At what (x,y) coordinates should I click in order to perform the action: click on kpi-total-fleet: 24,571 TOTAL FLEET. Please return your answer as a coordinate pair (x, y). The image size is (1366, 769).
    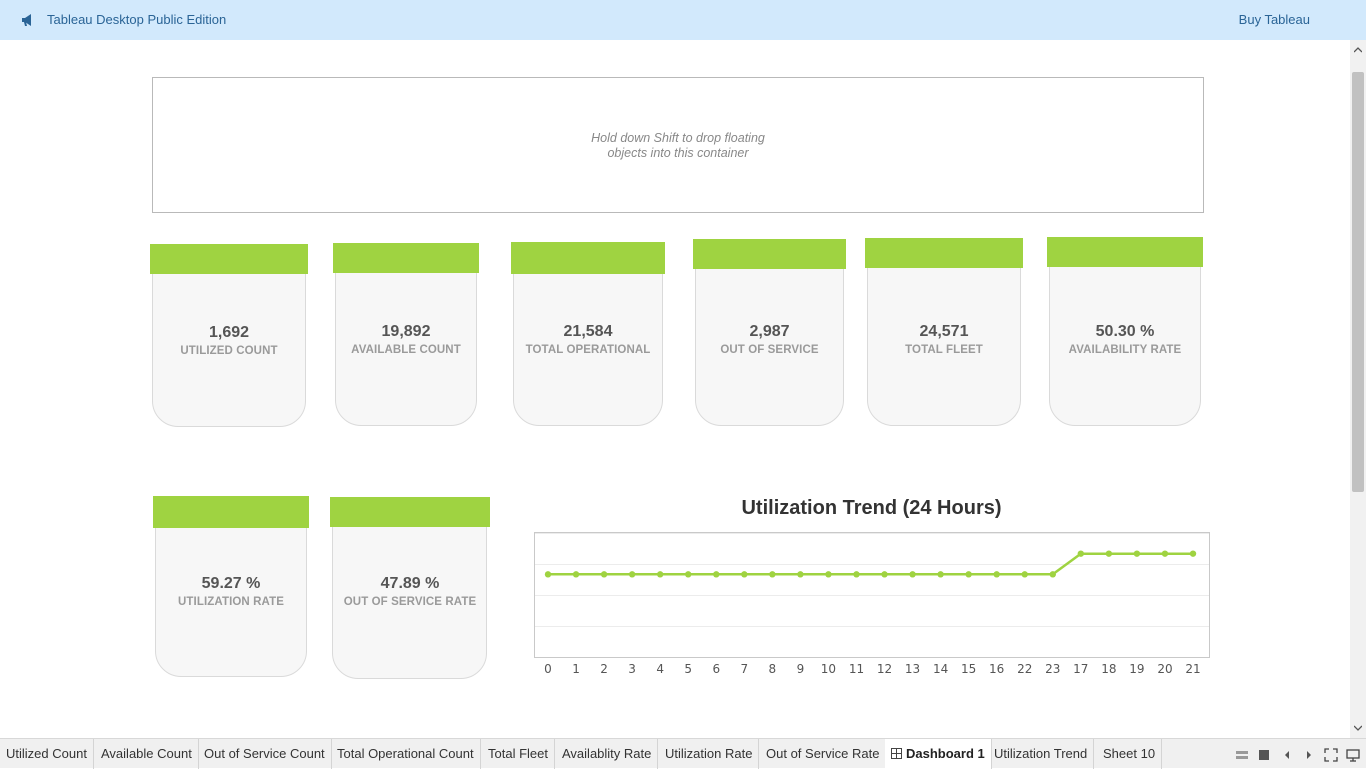
    Looking at the image, I should click on (944, 332).